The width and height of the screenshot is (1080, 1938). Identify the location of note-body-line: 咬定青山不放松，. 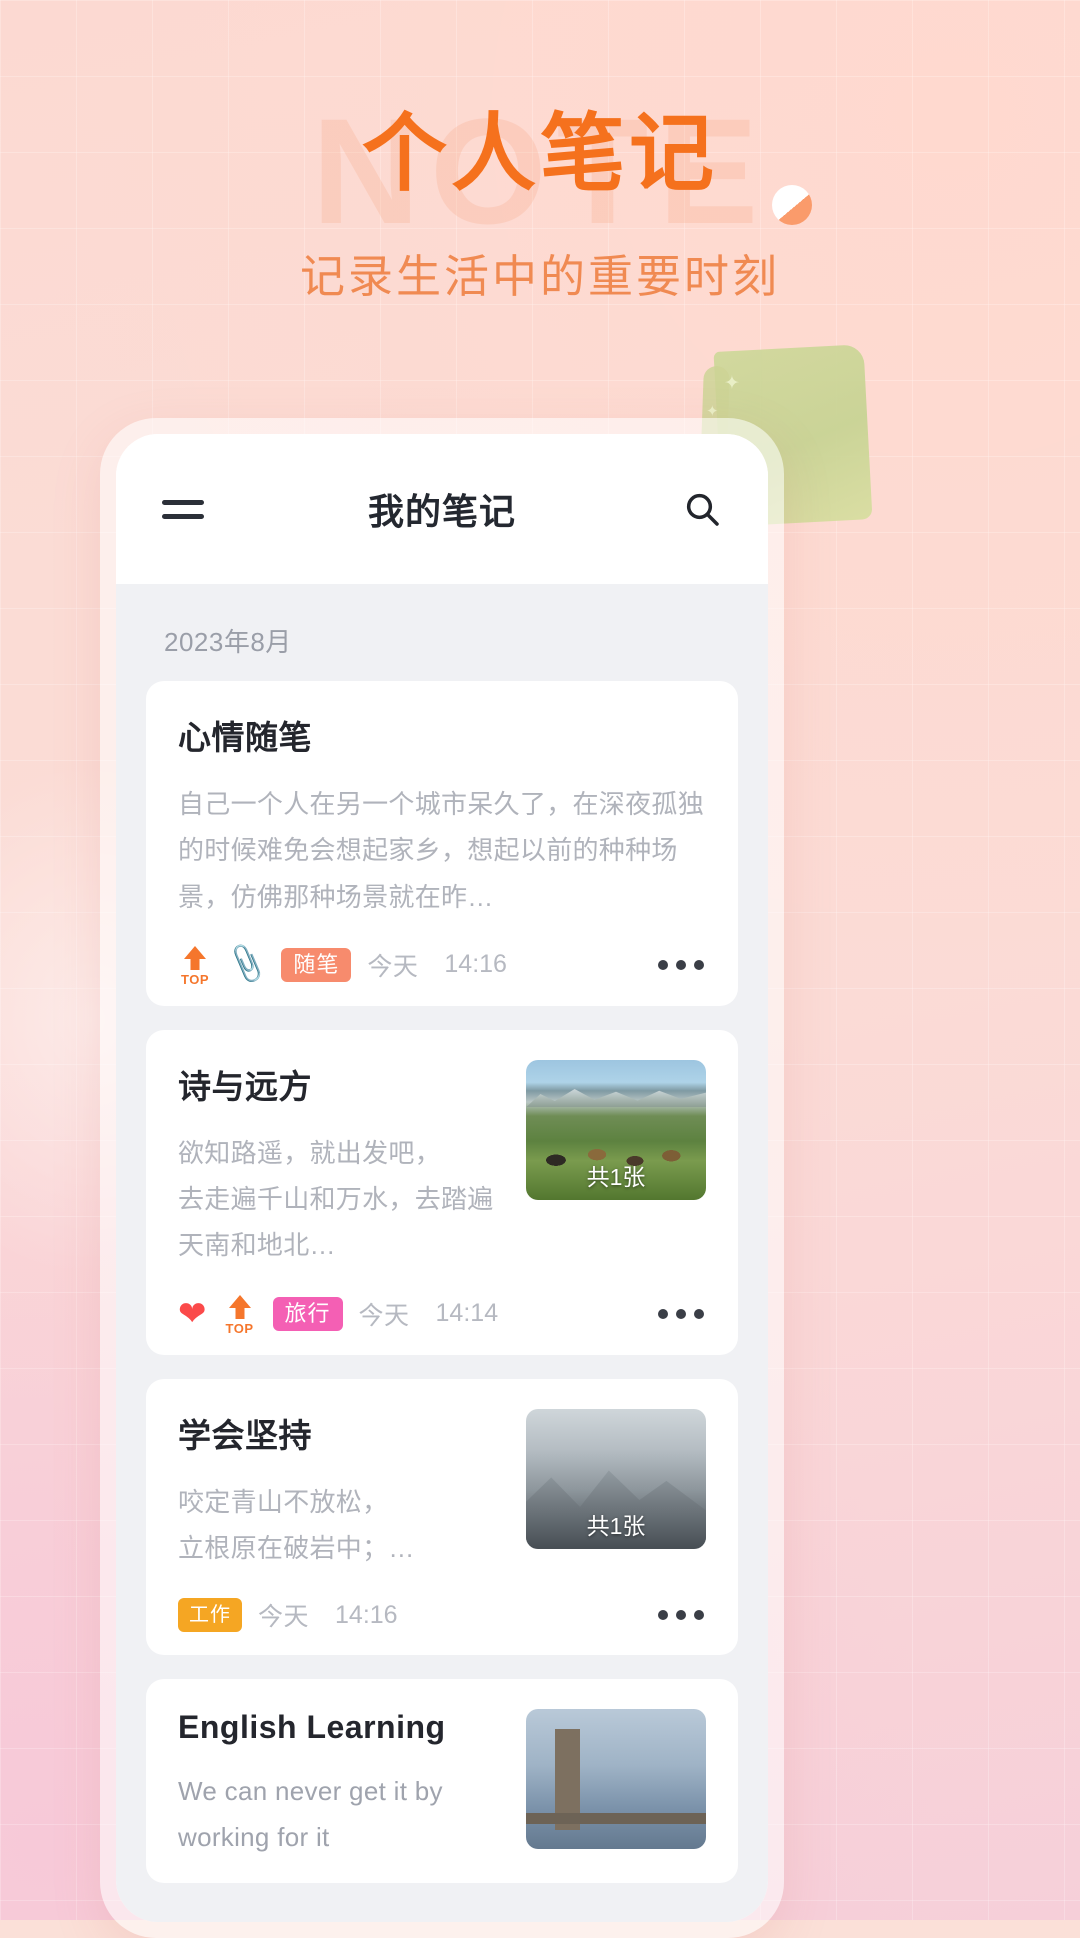
(283, 1501).